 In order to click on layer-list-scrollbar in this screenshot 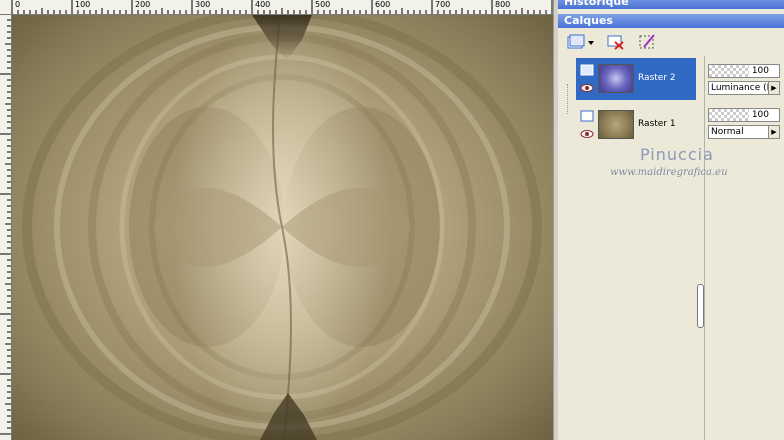, I will do `click(700, 248)`.